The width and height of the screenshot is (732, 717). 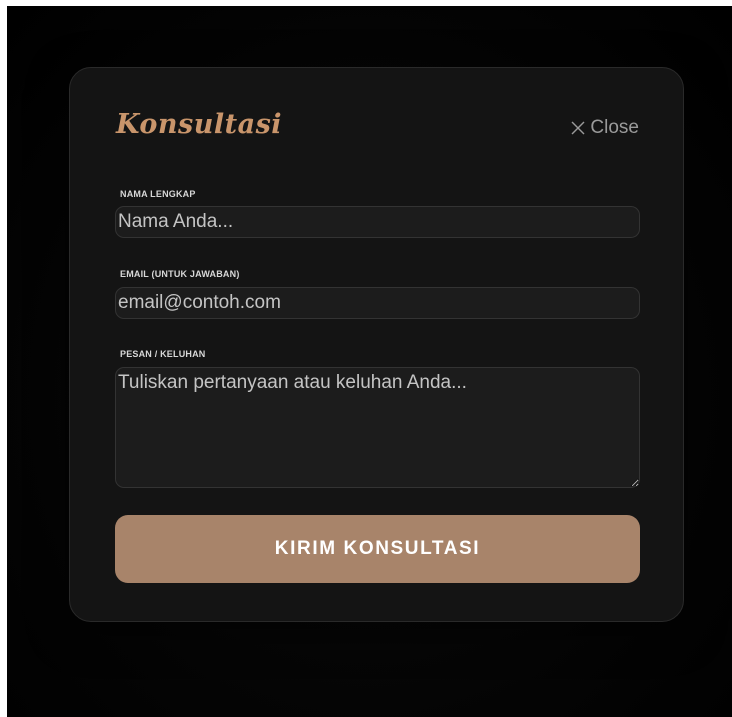 I want to click on close-icon, so click(x=578, y=128).